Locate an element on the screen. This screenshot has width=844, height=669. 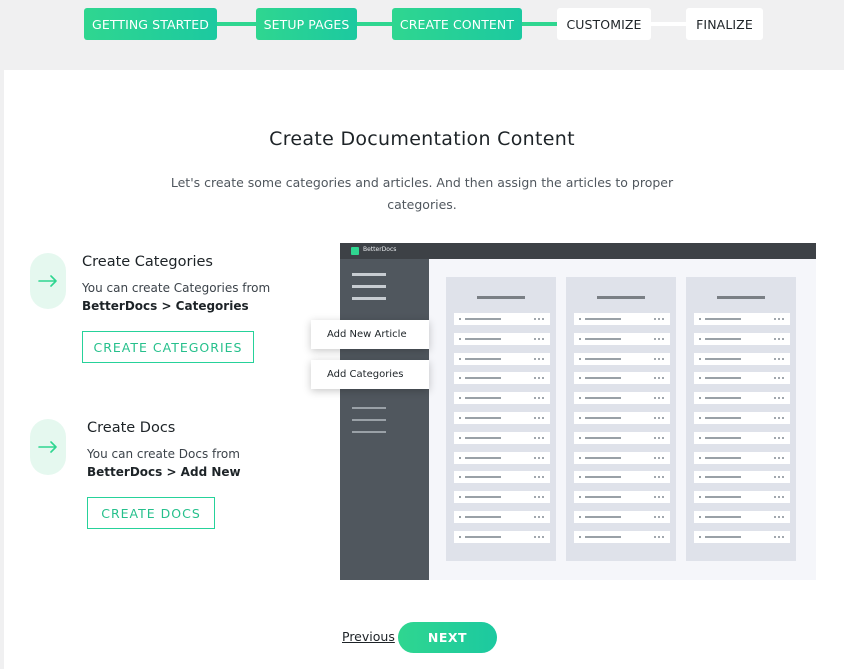
illustration-menu-add-new-article: Add New Article is located at coordinates (370, 334).